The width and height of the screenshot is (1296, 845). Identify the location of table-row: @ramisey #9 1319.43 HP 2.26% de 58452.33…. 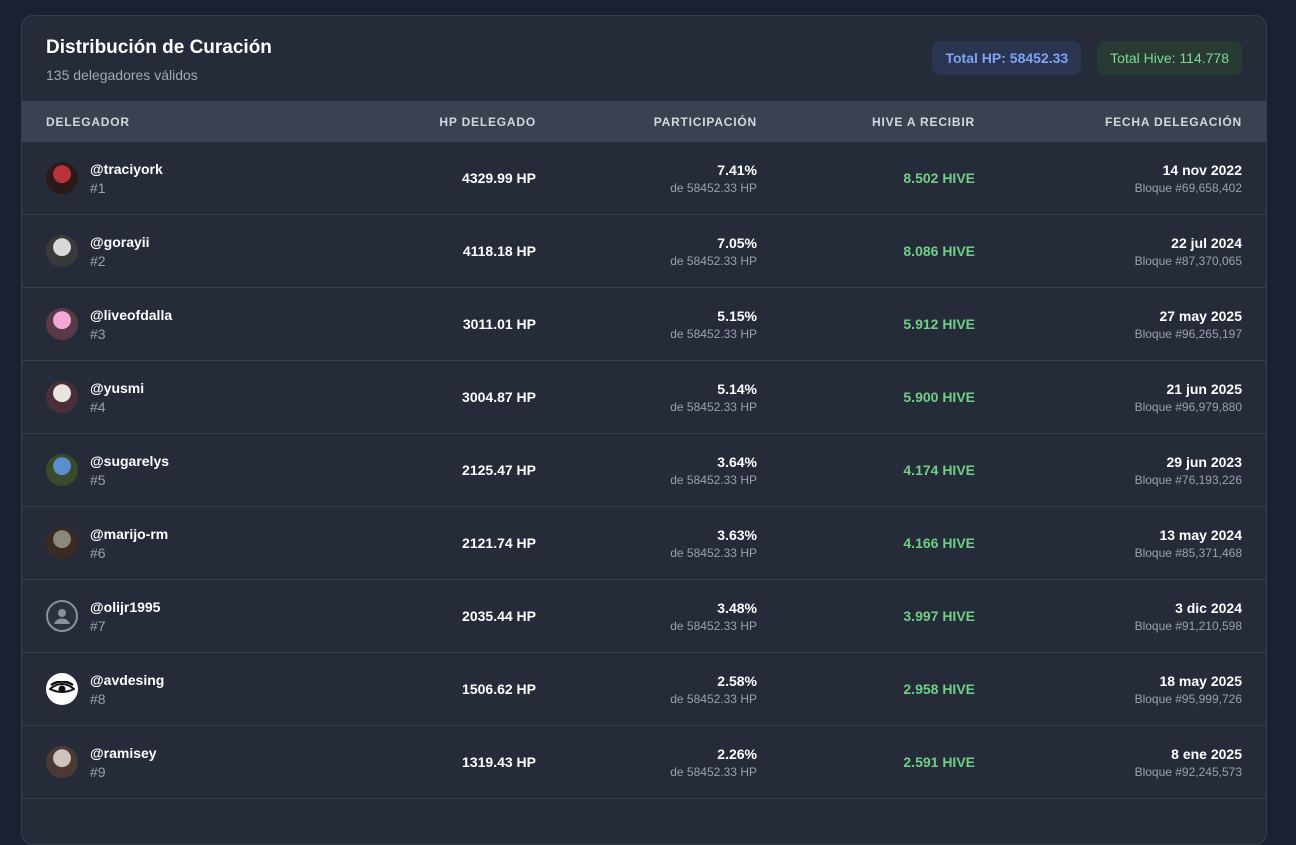
(644, 762).